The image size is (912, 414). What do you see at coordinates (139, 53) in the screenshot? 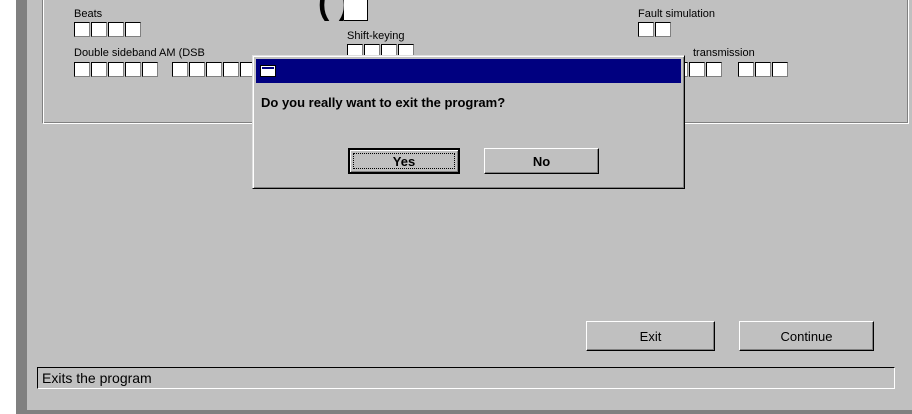
I see `dsb-label: Double sideband AM (DSB` at bounding box center [139, 53].